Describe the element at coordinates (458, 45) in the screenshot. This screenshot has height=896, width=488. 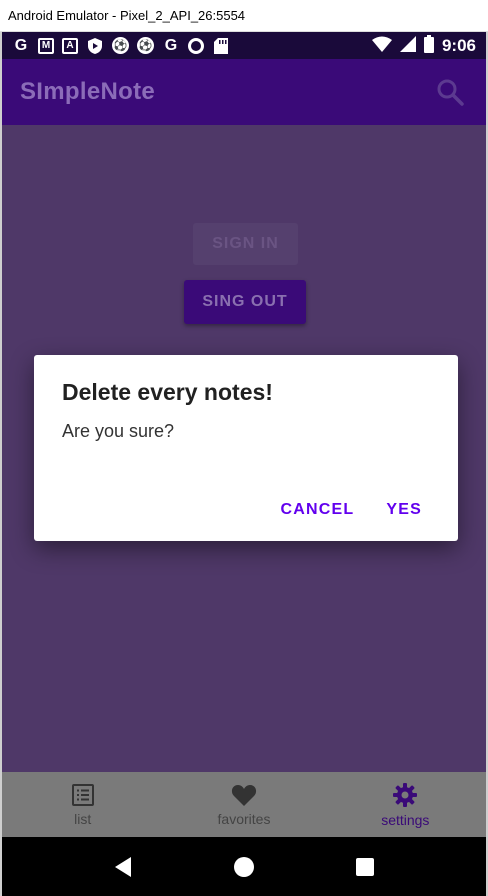
I see `status-time: 9:06` at that location.